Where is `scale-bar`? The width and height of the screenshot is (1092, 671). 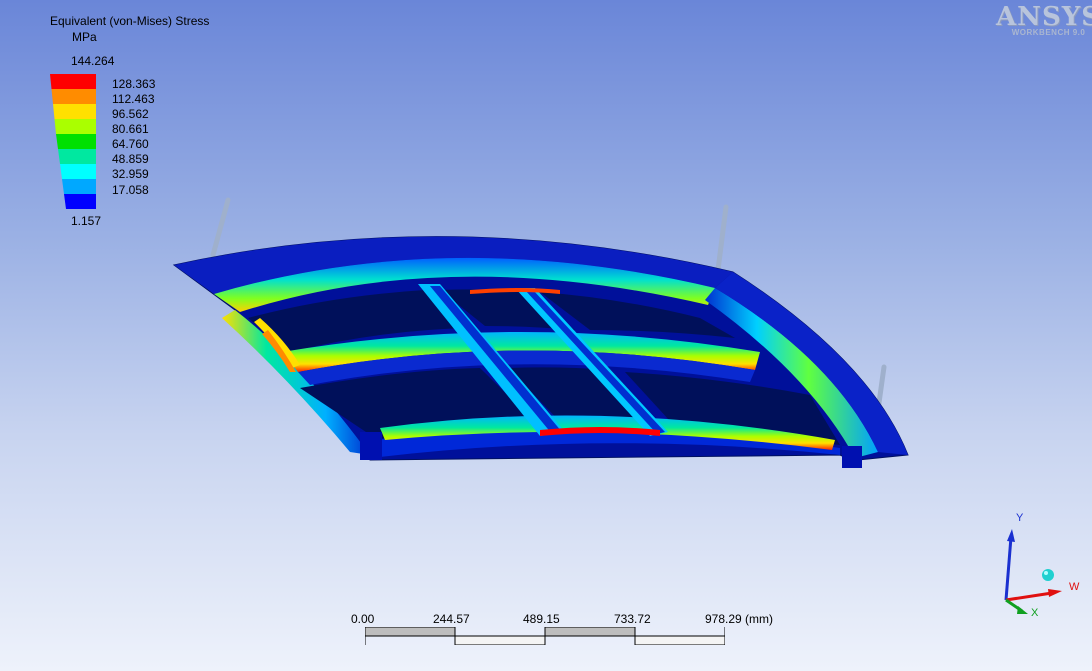 scale-bar is located at coordinates (545, 636).